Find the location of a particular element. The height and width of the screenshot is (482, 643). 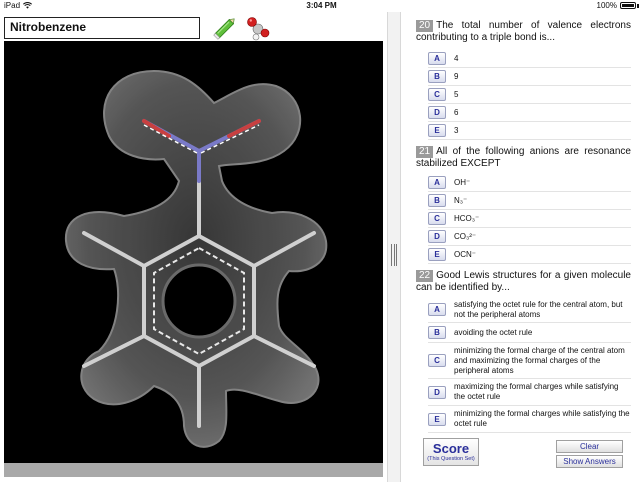

option-row: A OH⁻ is located at coordinates (529, 183).